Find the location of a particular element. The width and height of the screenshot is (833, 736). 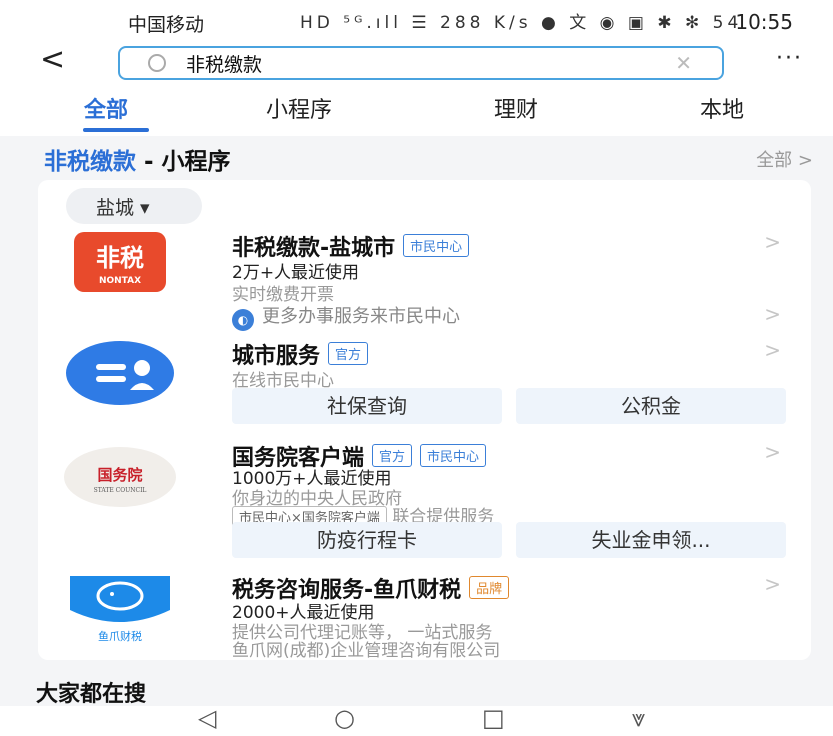

nontax-logo-sub: NONTAX is located at coordinates (120, 281).